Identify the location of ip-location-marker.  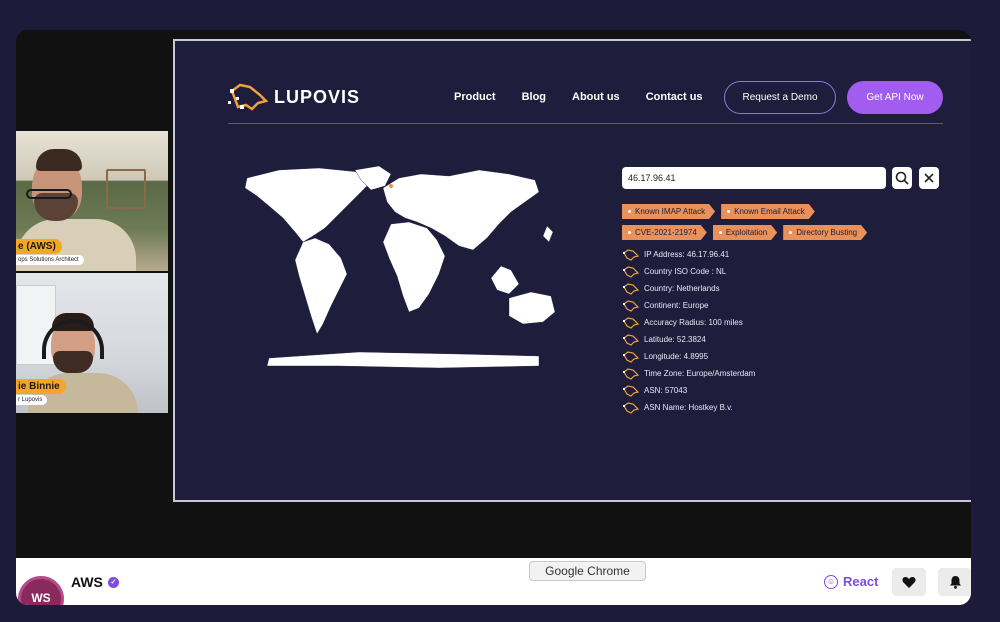
(391, 186).